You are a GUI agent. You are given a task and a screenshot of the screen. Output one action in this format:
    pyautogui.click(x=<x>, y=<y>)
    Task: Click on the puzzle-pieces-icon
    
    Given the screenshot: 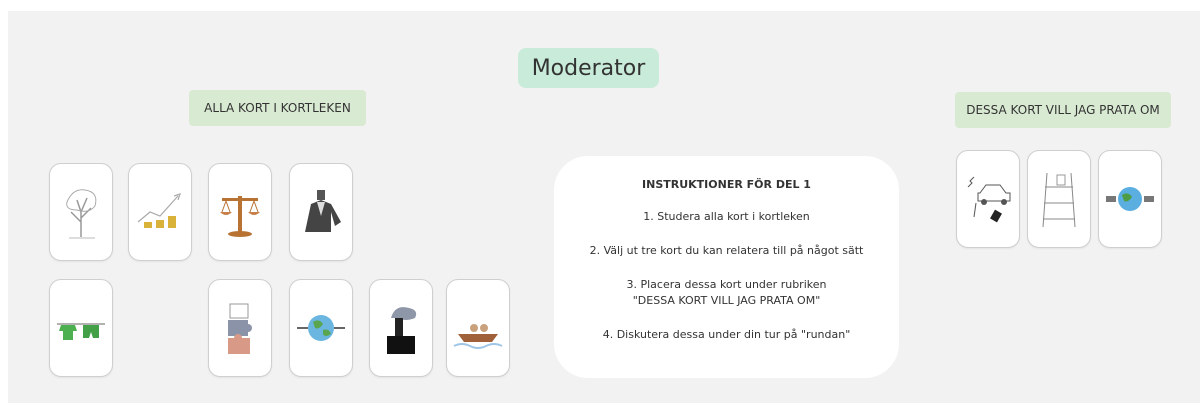 What is the action you would take?
    pyautogui.click(x=240, y=328)
    